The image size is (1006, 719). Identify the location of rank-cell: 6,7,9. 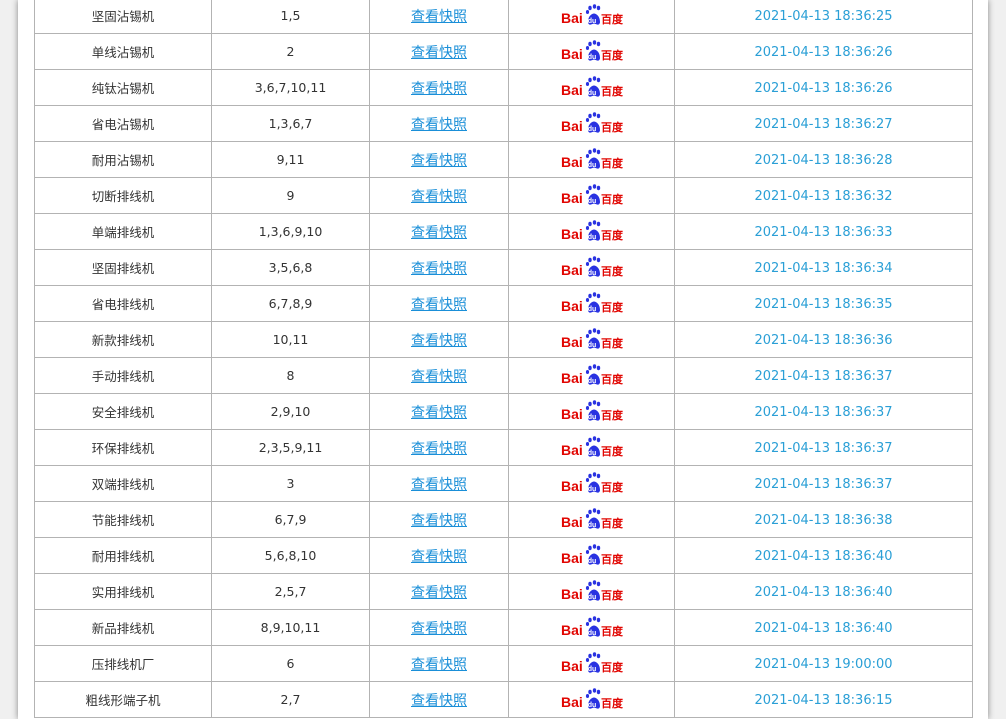
(290, 519).